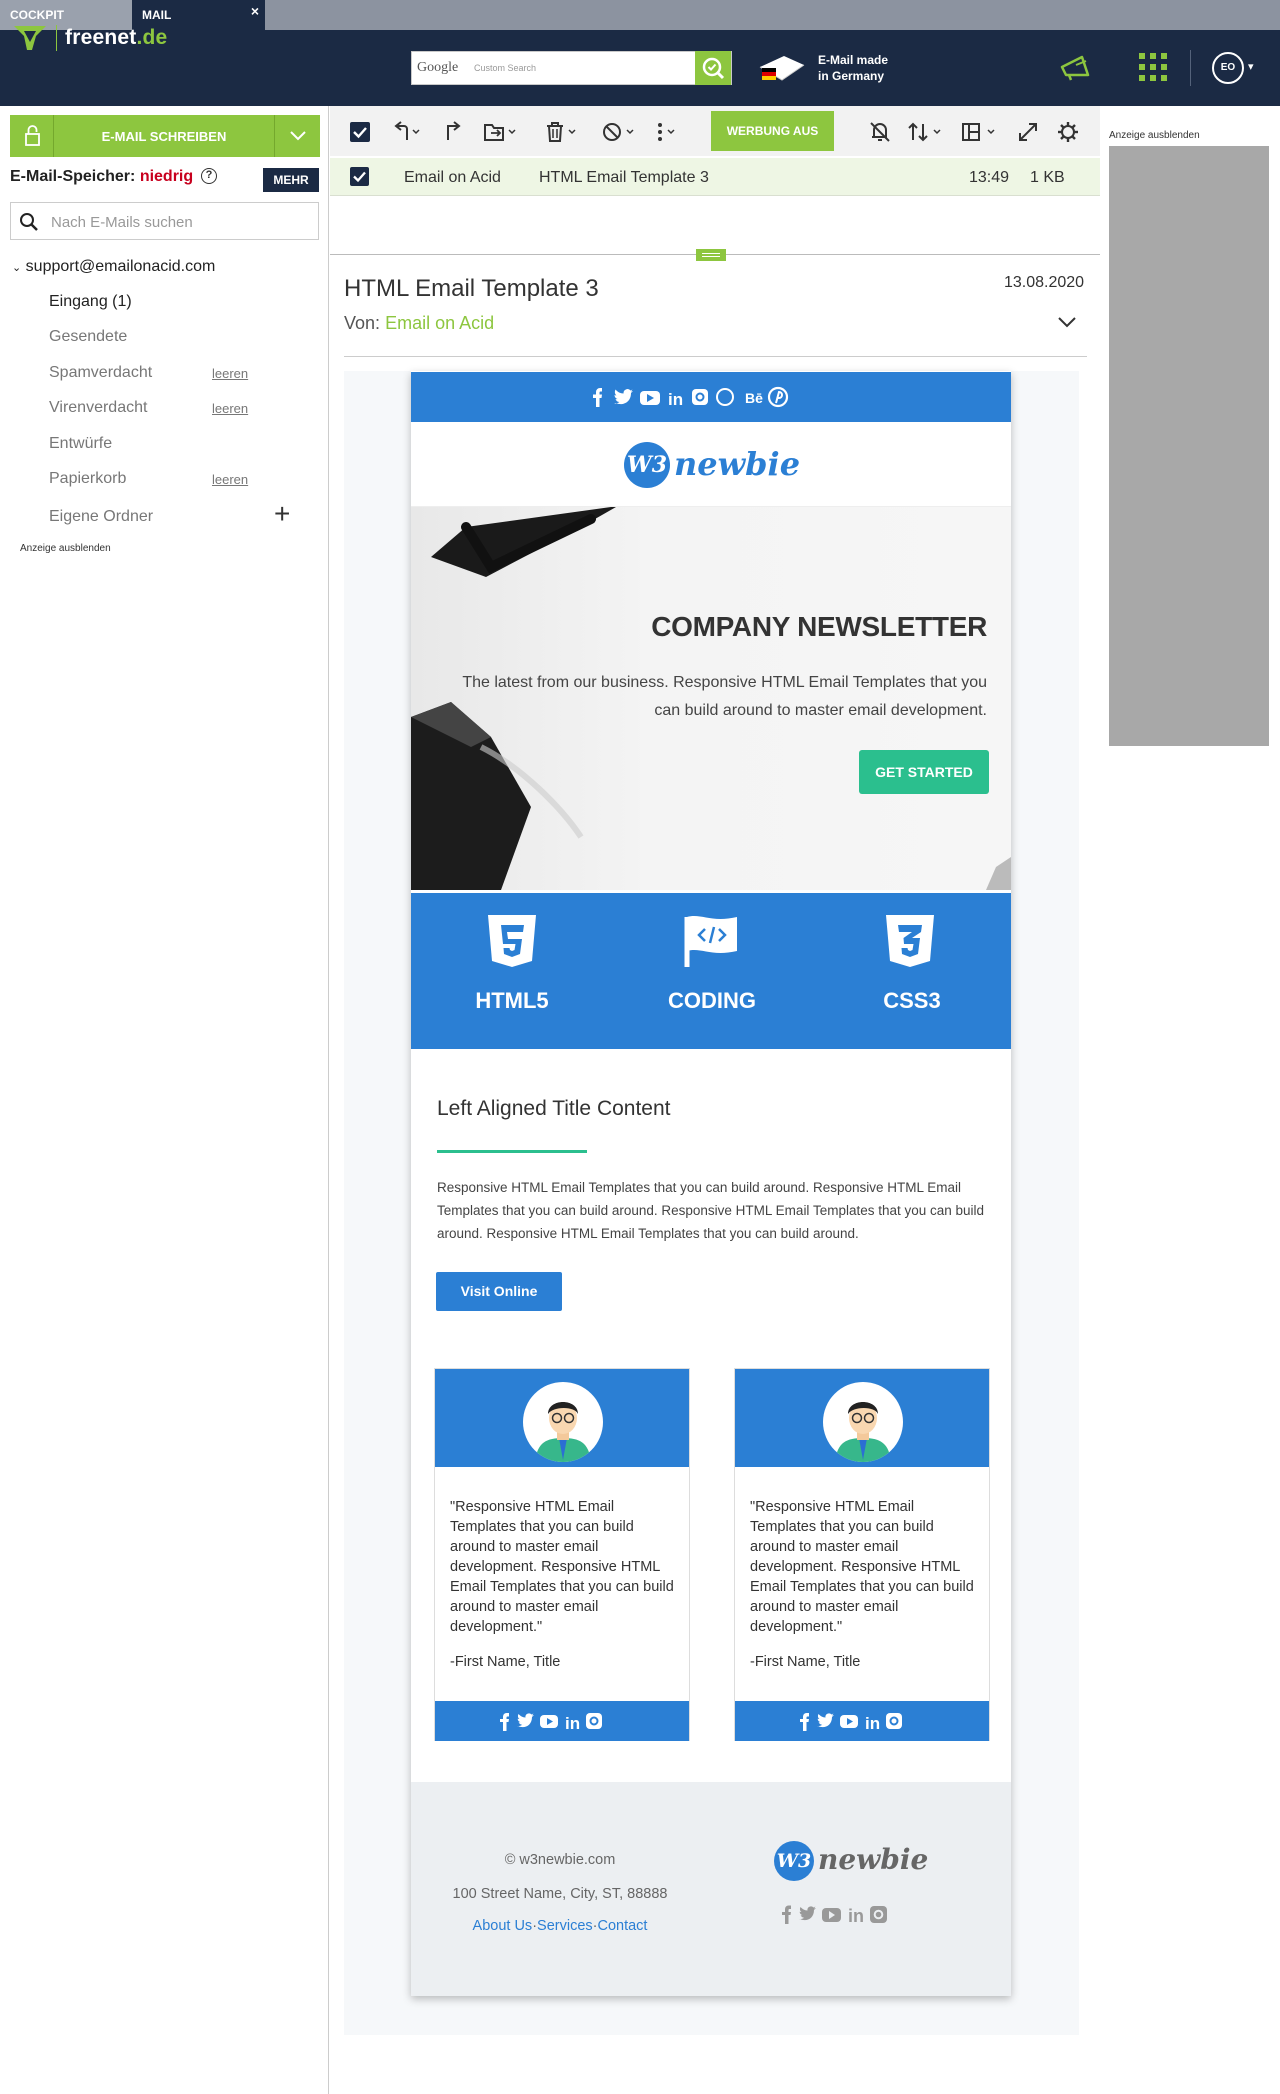 Image resolution: width=1280 pixels, height=2094 pixels. Describe the element at coordinates (291, 180) in the screenshot. I see `more-button: MEHR` at that location.